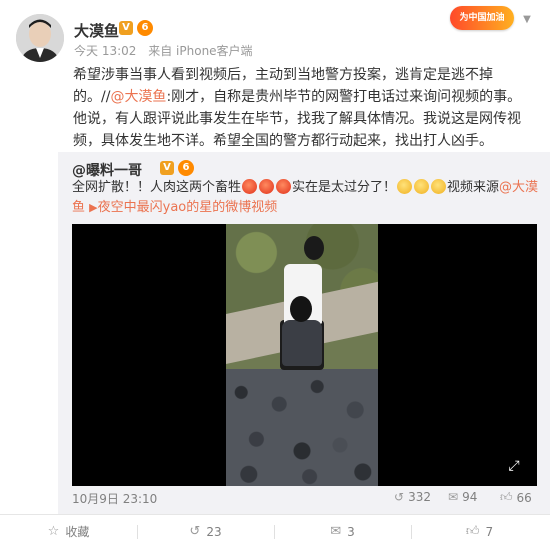 The height and width of the screenshot is (548, 550). What do you see at coordinates (77, 532) in the screenshot?
I see `favorite-label: 收藏` at bounding box center [77, 532].